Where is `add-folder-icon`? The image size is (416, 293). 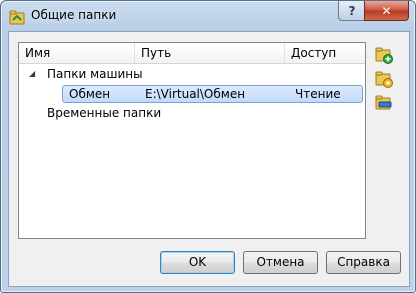 add-folder-icon is located at coordinates (384, 55).